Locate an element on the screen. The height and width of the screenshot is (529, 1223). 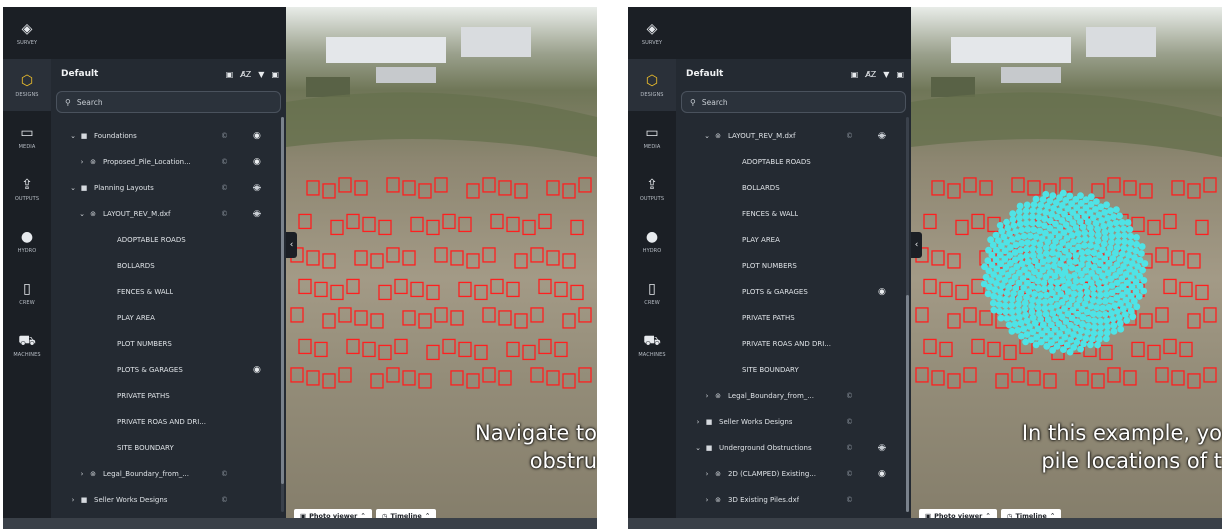
layer-row: ⌄ ■ Planning Layouts © ◉ is located at coordinates (168, 188).